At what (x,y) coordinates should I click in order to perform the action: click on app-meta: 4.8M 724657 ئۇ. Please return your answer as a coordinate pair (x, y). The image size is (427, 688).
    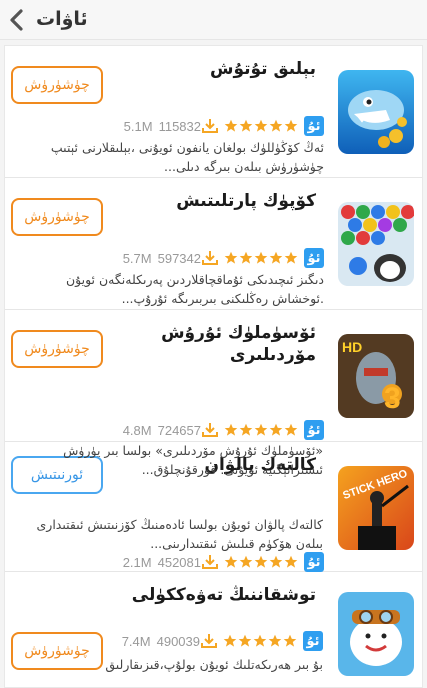
    Looking at the image, I should click on (223, 430).